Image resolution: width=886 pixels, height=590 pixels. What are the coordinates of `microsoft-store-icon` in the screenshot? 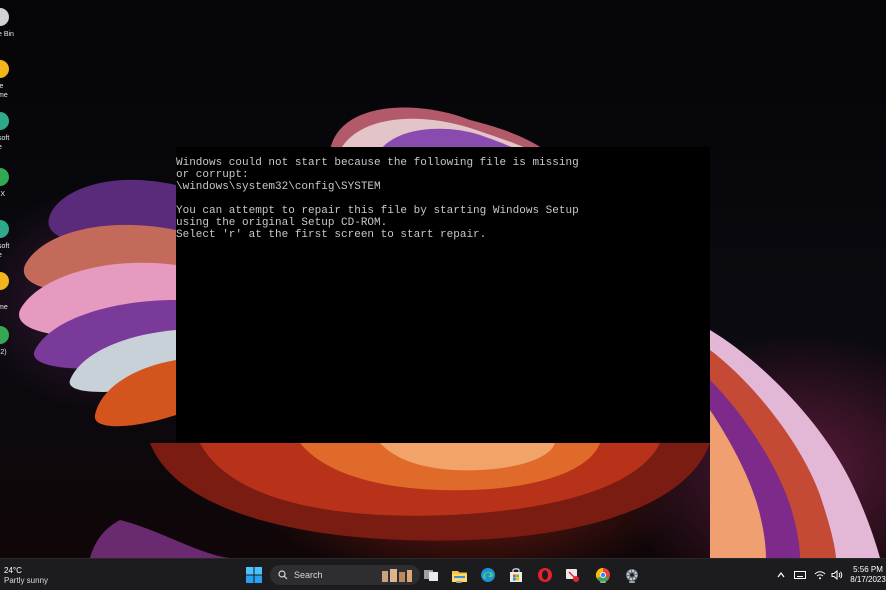 It's located at (516, 575).